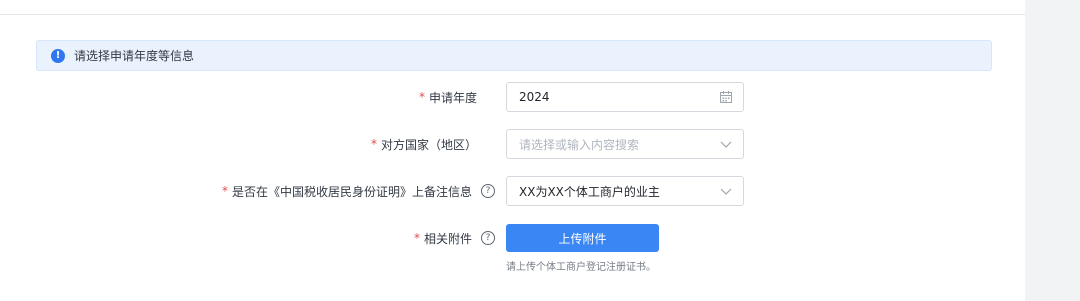  What do you see at coordinates (58, 55) in the screenshot?
I see `info-icon: !` at bounding box center [58, 55].